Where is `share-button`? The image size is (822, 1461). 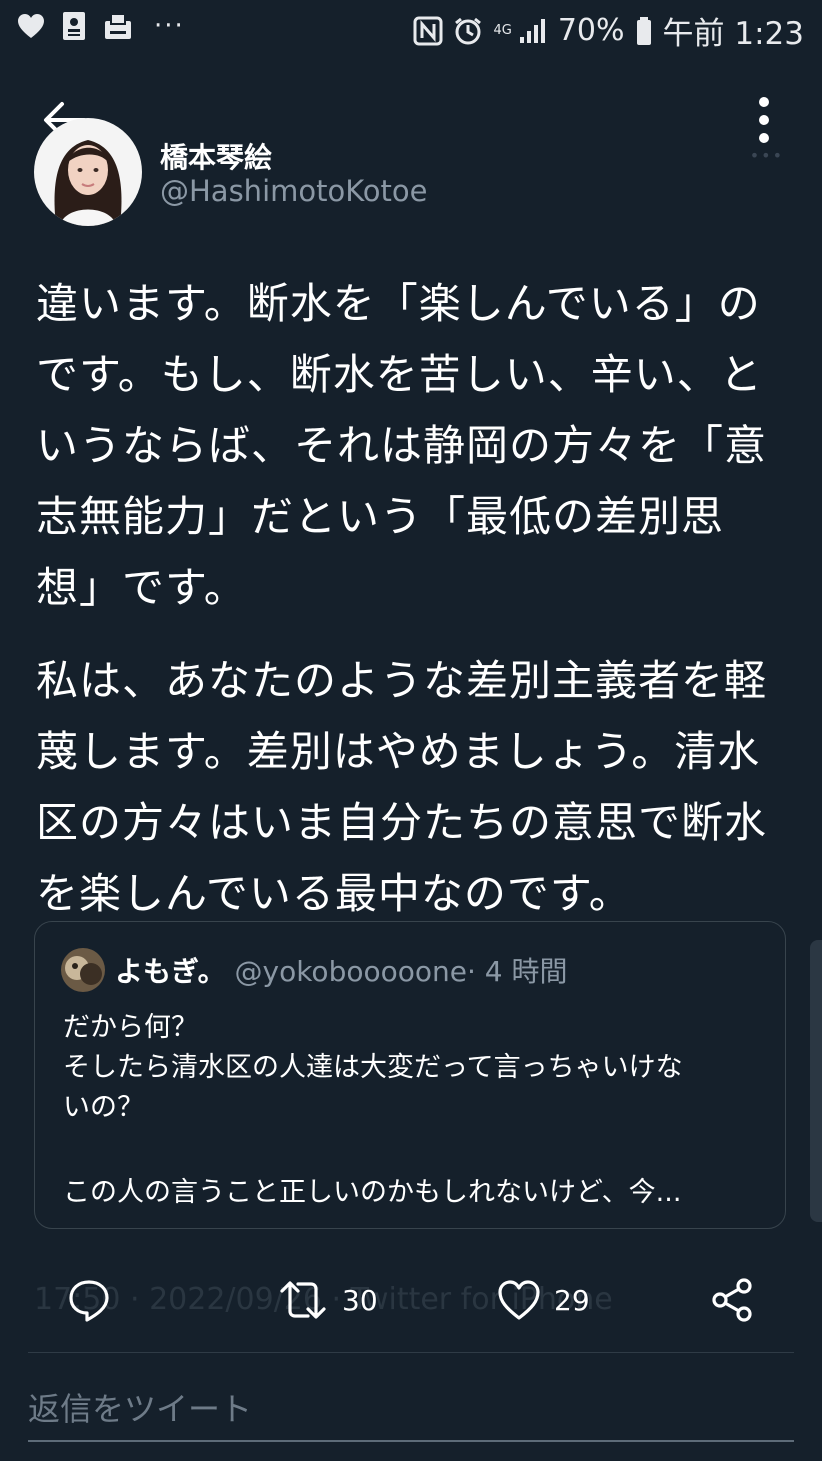
share-button is located at coordinates (732, 1300).